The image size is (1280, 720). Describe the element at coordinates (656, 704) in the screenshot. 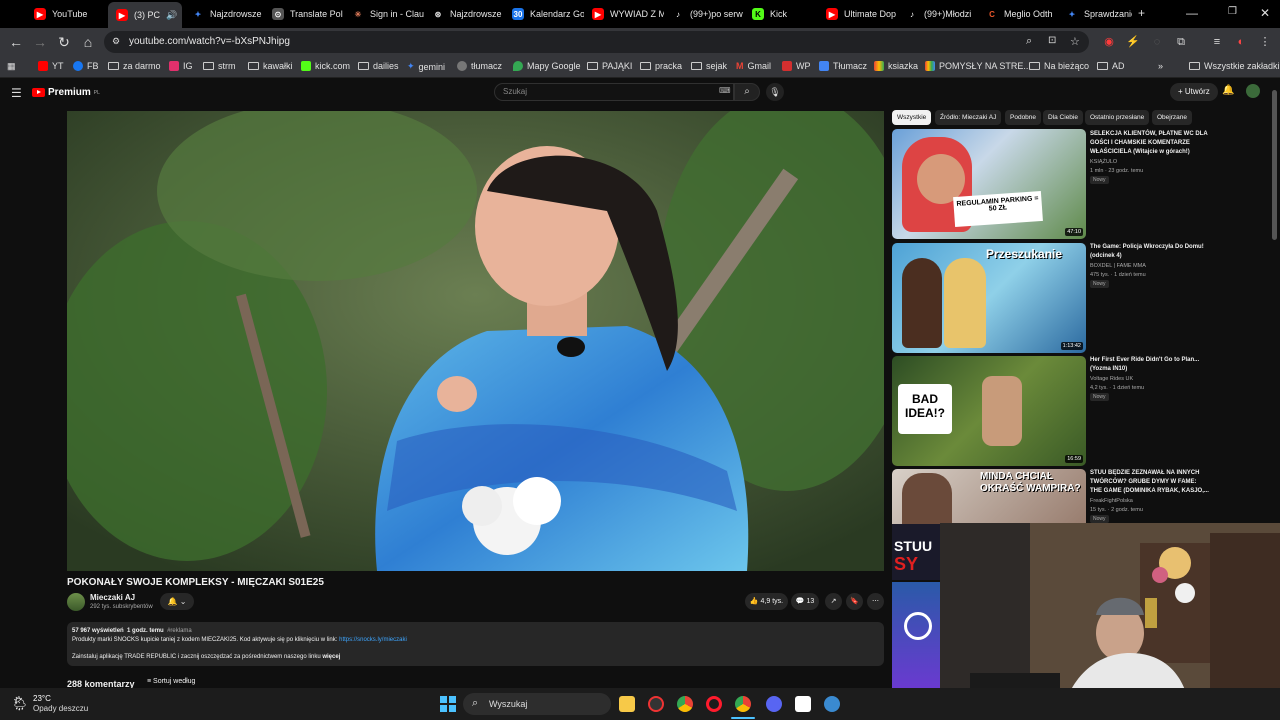

I see `record-app-icon` at that location.